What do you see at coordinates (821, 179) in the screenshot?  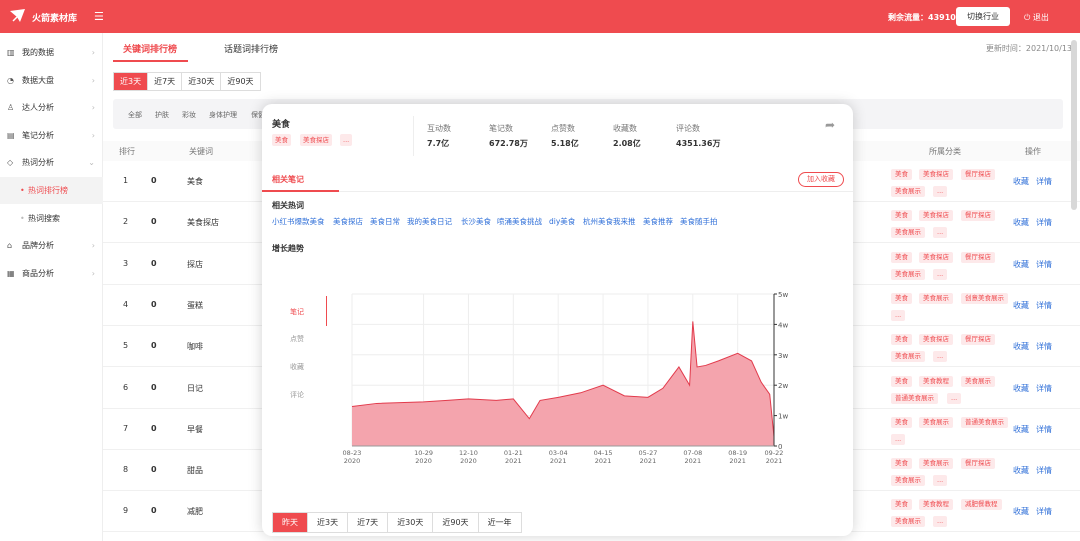 I see `add-favorite-button: 加入收藏` at bounding box center [821, 179].